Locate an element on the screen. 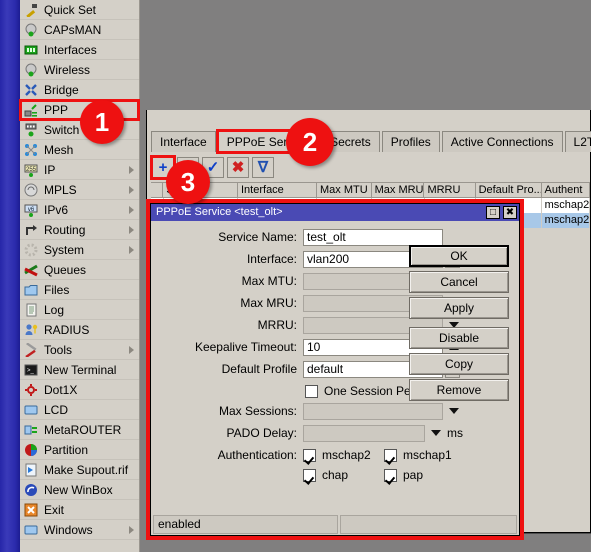 The height and width of the screenshot is (552, 591). sidebar-item-dot1x: Dot1X is located at coordinates (79, 390).